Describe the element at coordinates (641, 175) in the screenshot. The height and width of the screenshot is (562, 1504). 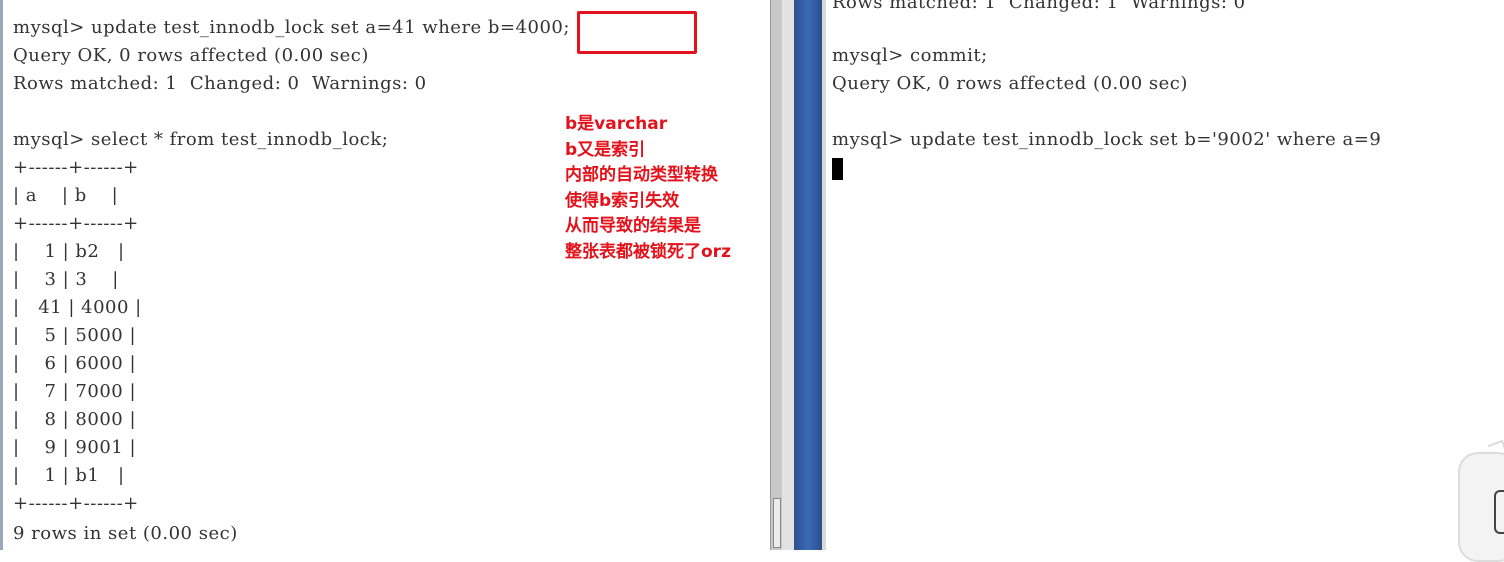
I see `annotation-line: 内部的自动类型转换` at that location.